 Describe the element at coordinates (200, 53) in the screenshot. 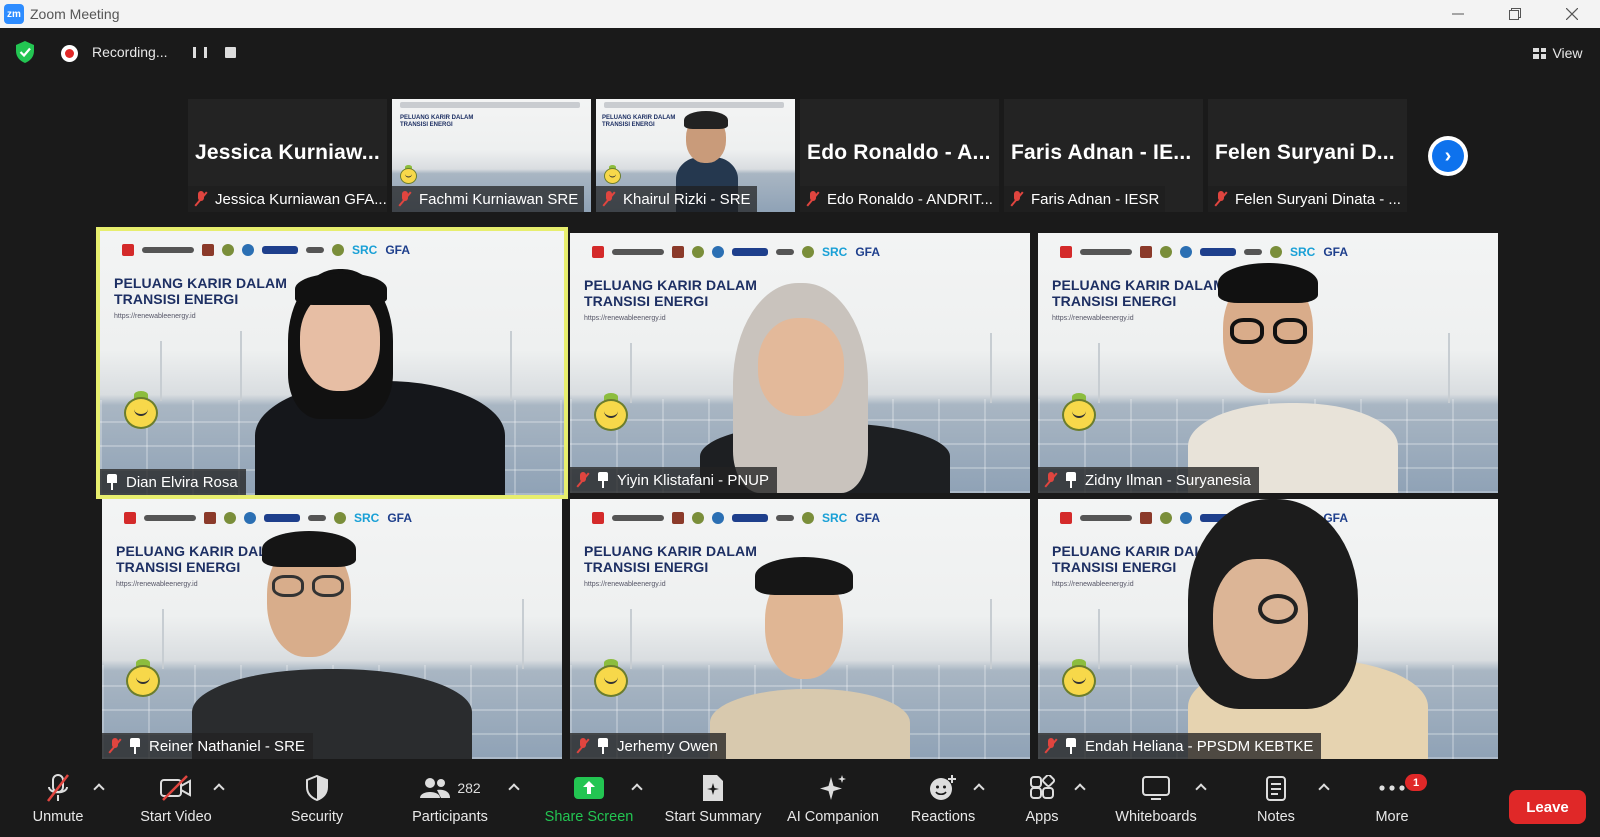

I see `pause-recording-button` at that location.